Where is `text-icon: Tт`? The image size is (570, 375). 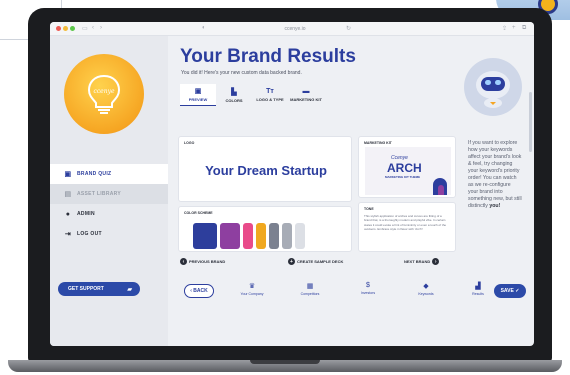 text-icon: Tт is located at coordinates (270, 91).